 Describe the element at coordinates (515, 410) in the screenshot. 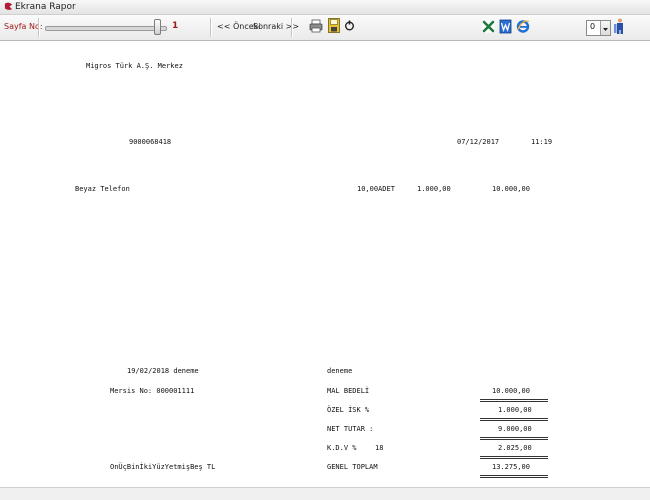

I see `ozel-isk-value: 1.000,00` at that location.